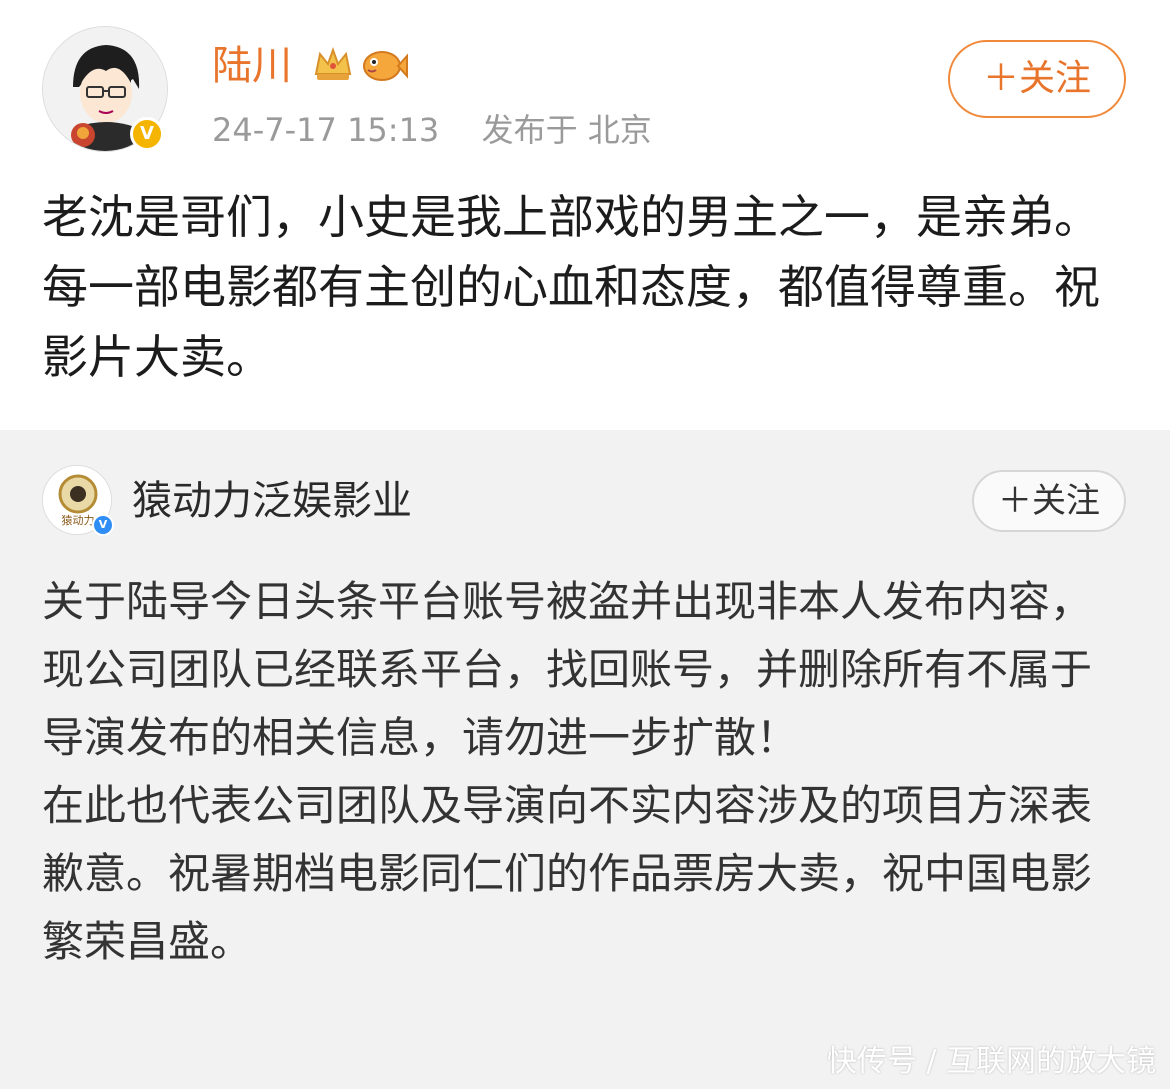  What do you see at coordinates (103, 525) in the screenshot?
I see `blue-verified-icon: V` at bounding box center [103, 525].